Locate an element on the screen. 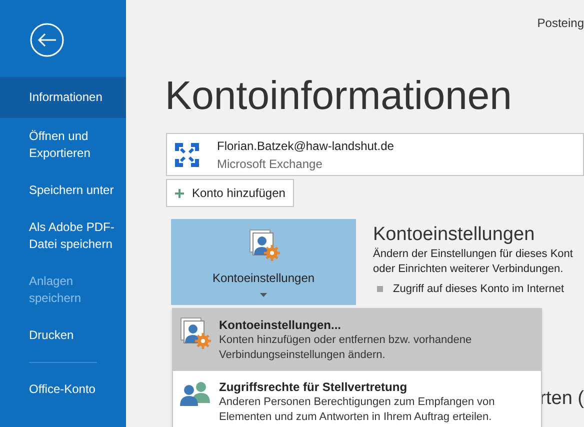 The height and width of the screenshot is (427, 584). menu-item: Zugriffsrechte für Stellvertretung Anderen Personen Berechtigungen zum Empfangen von Elementen und zum Antworten in Ihrem Auftrag erteilen. is located at coordinates (357, 399).